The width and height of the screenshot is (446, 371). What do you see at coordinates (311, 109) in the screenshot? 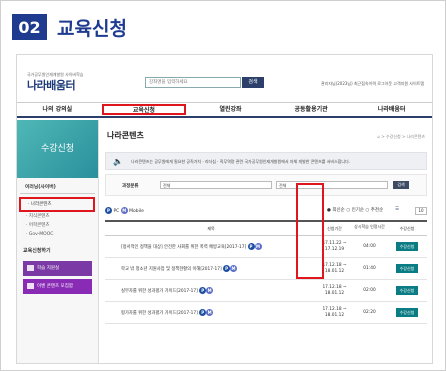
I see `nav-shared-institution: 공동활용기관` at bounding box center [311, 109].